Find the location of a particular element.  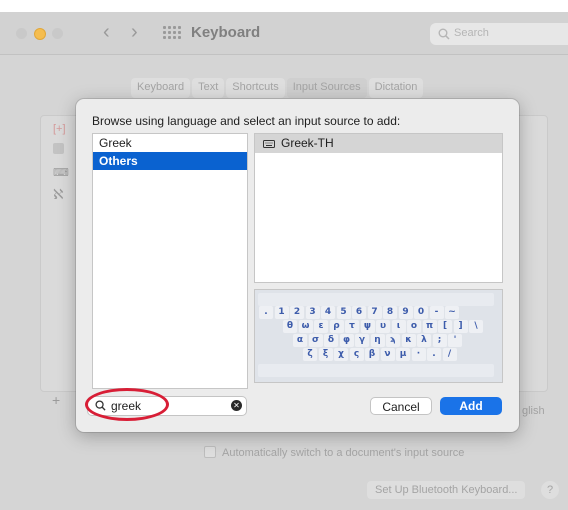

keyboard-key: - is located at coordinates (436, 312).